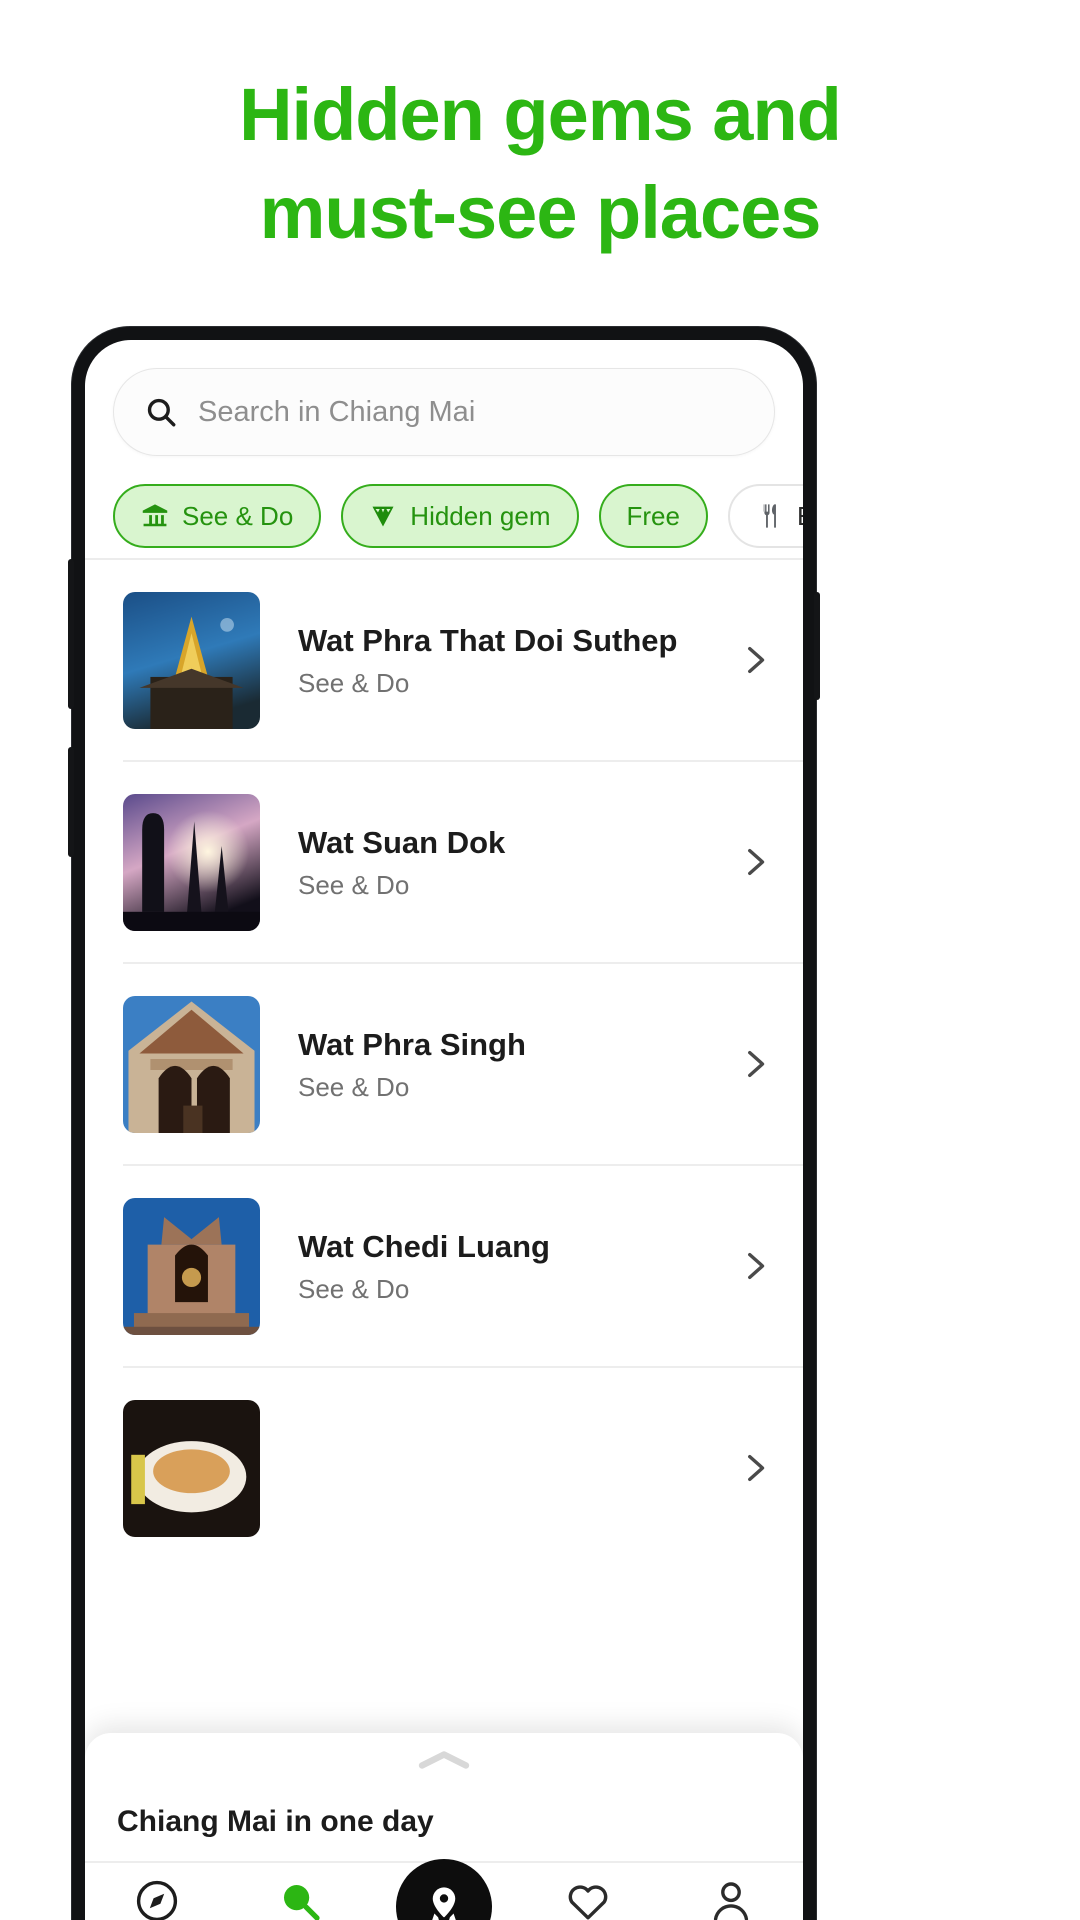  I want to click on heart-icon, so click(588, 1898).